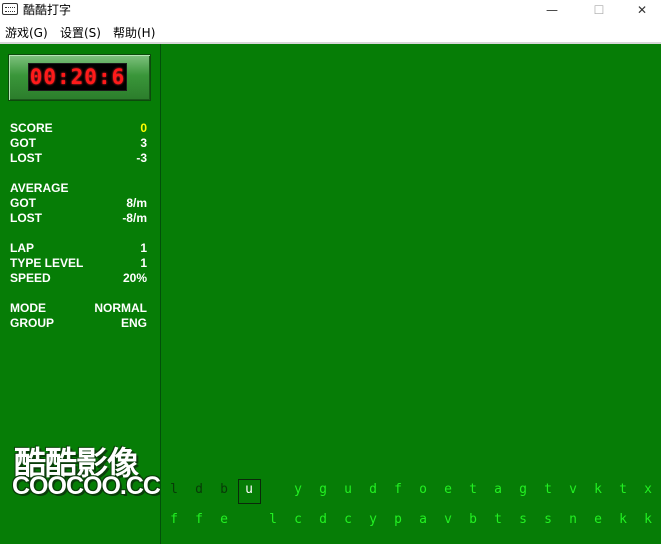 Image resolution: width=661 pixels, height=544 pixels. What do you see at coordinates (78, 158) in the screenshot?
I see `stat-lost: LOST -3` at bounding box center [78, 158].